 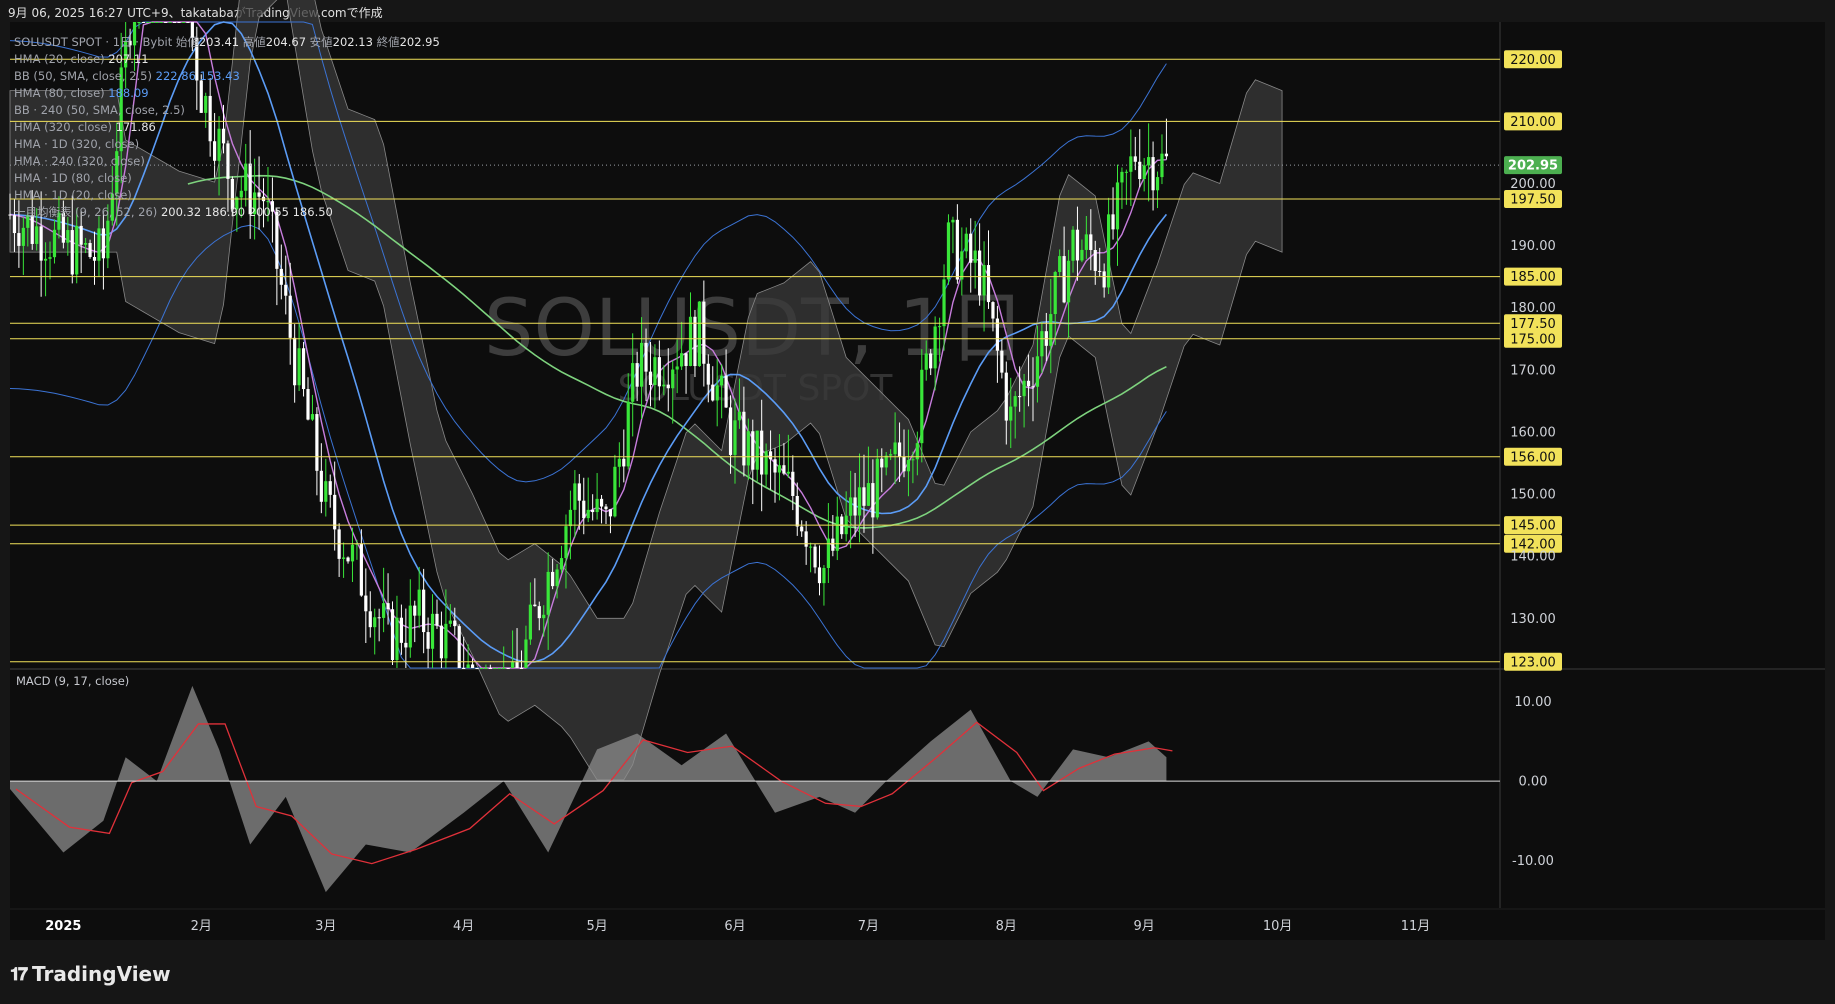 What do you see at coordinates (227, 110) in the screenshot?
I see `legend-indicator-row: BB · 240 (50, SMA, close, 2.5)` at bounding box center [227, 110].